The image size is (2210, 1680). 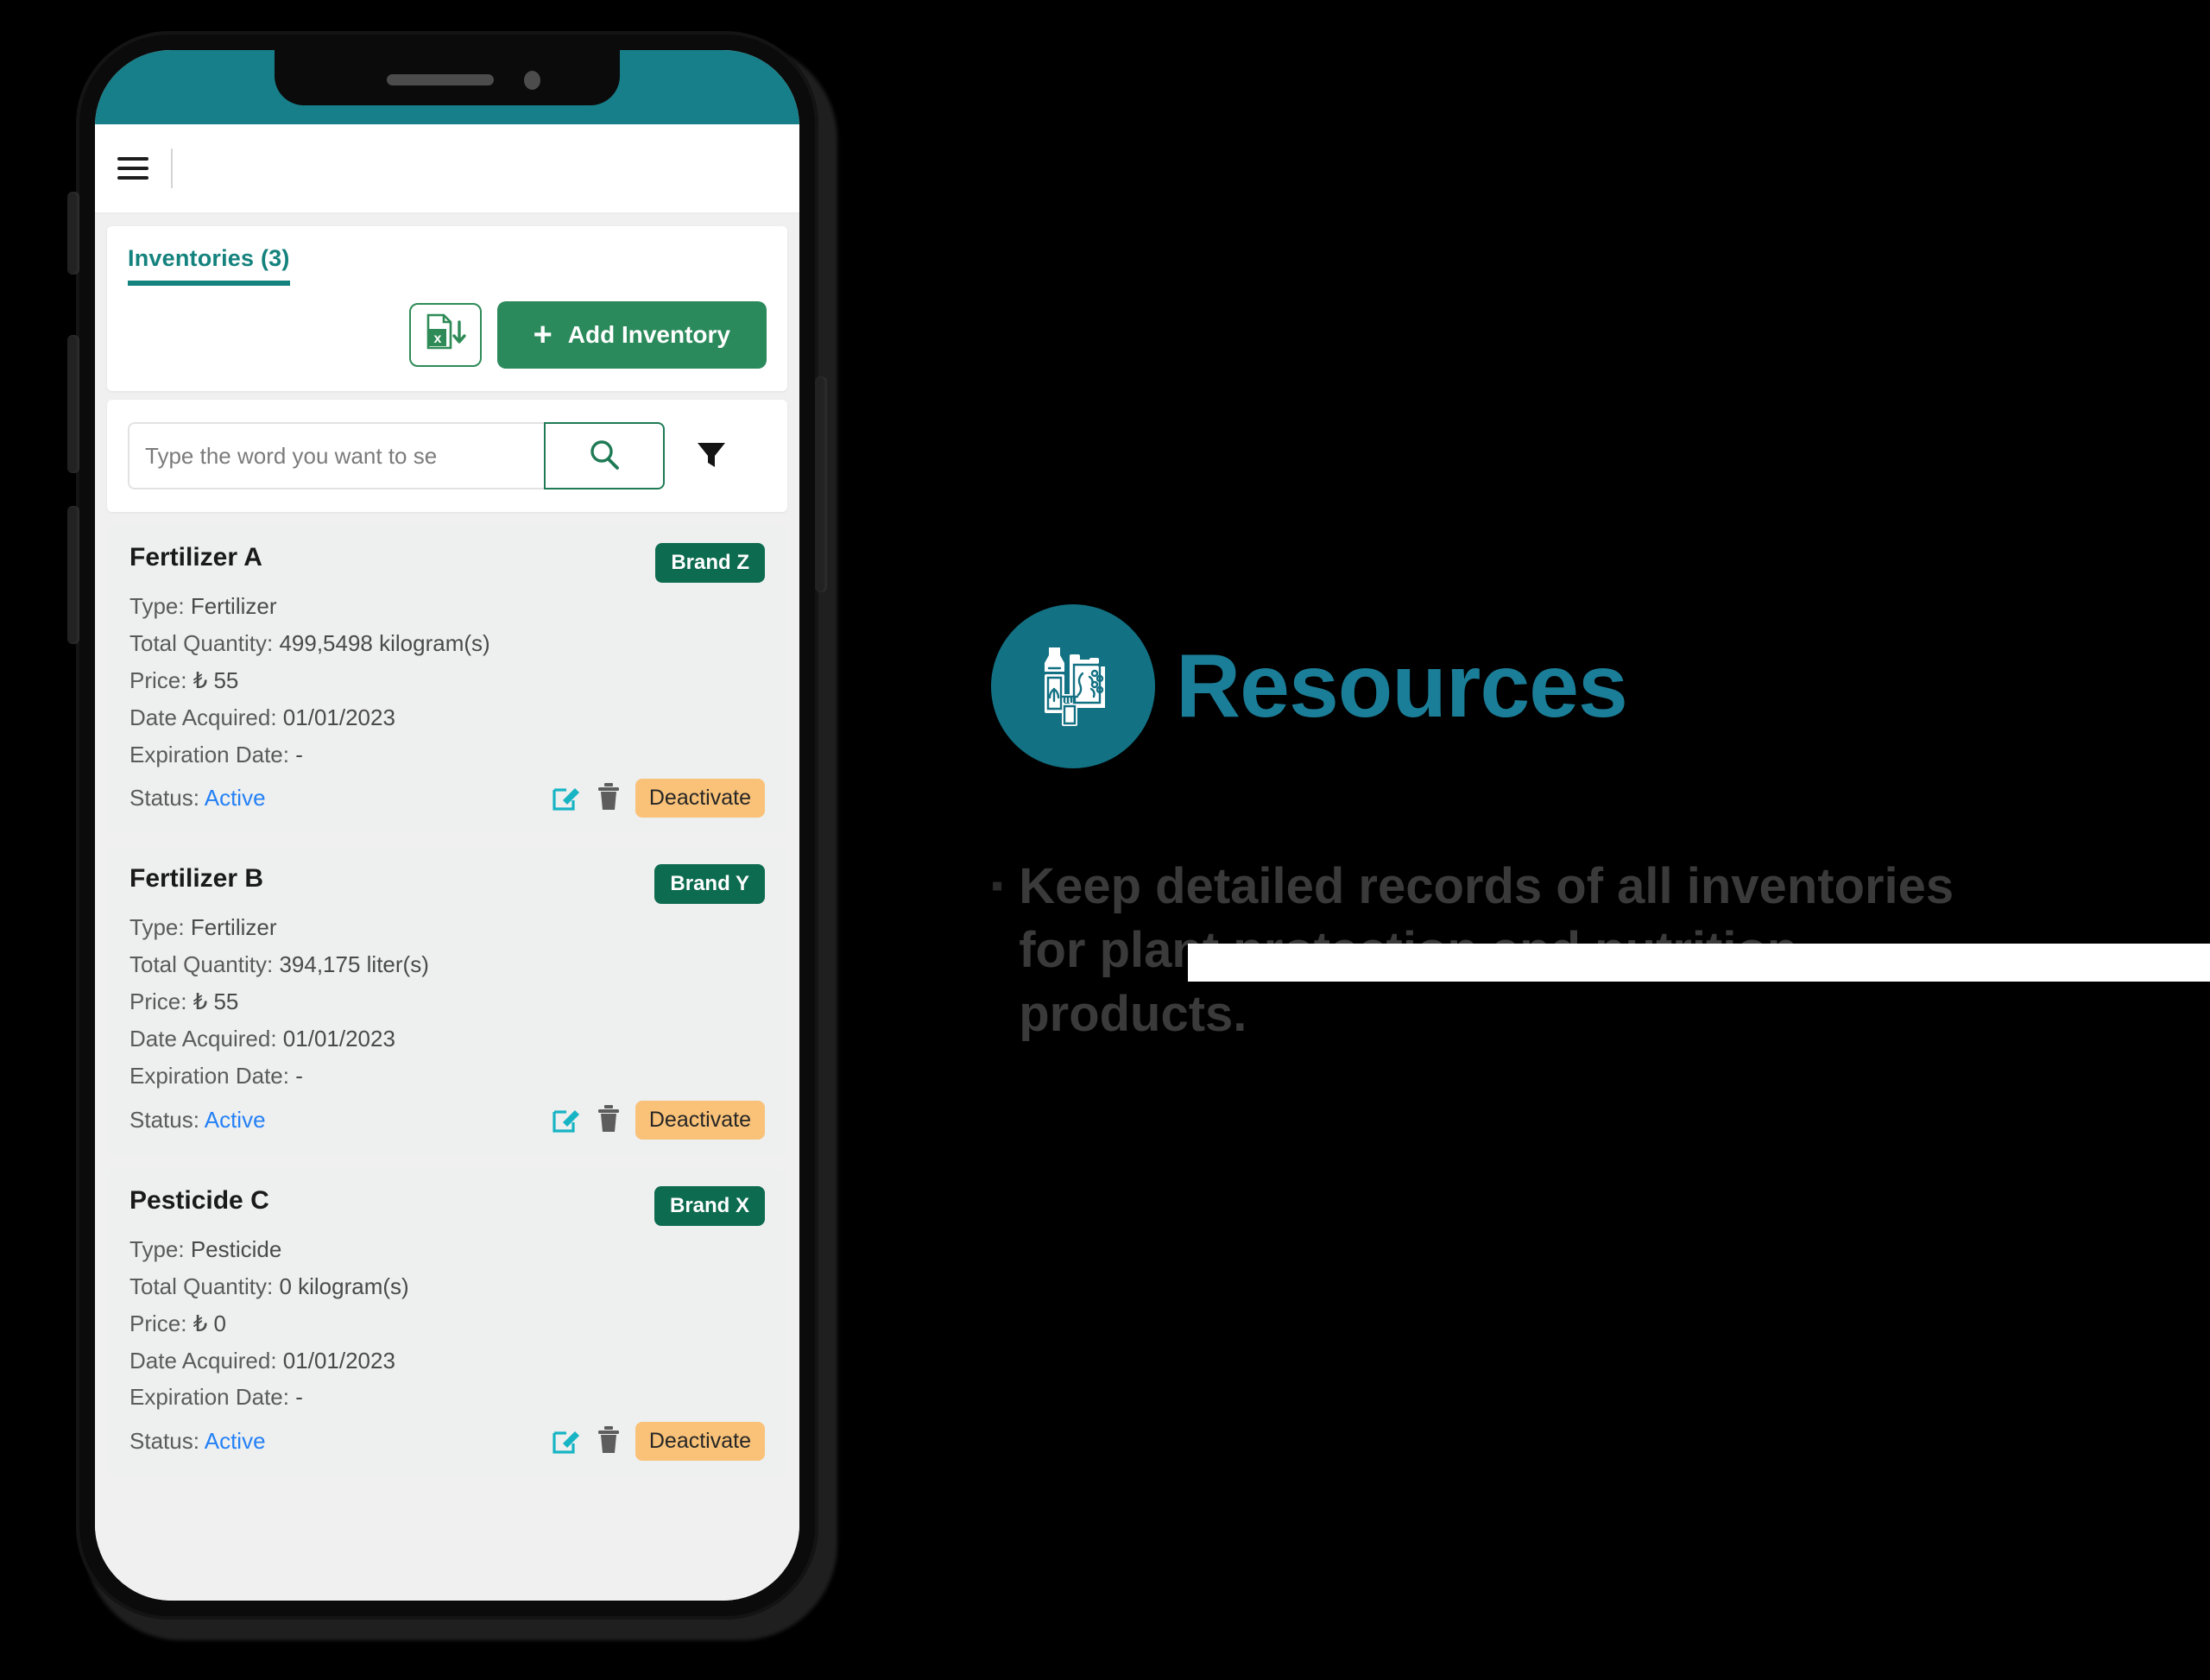 I want to click on search-wrap, so click(x=396, y=456).